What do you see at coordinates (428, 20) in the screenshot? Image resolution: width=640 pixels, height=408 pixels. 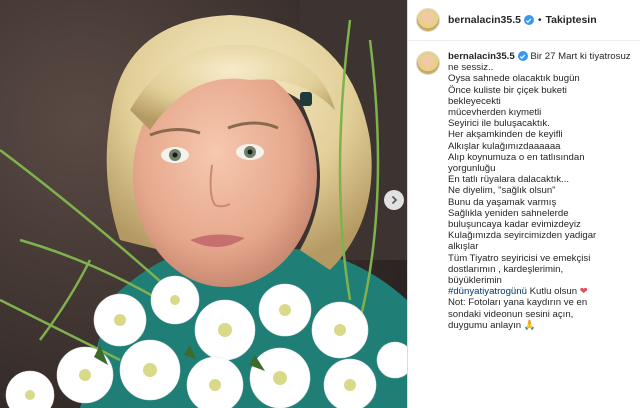 I see `avatar` at bounding box center [428, 20].